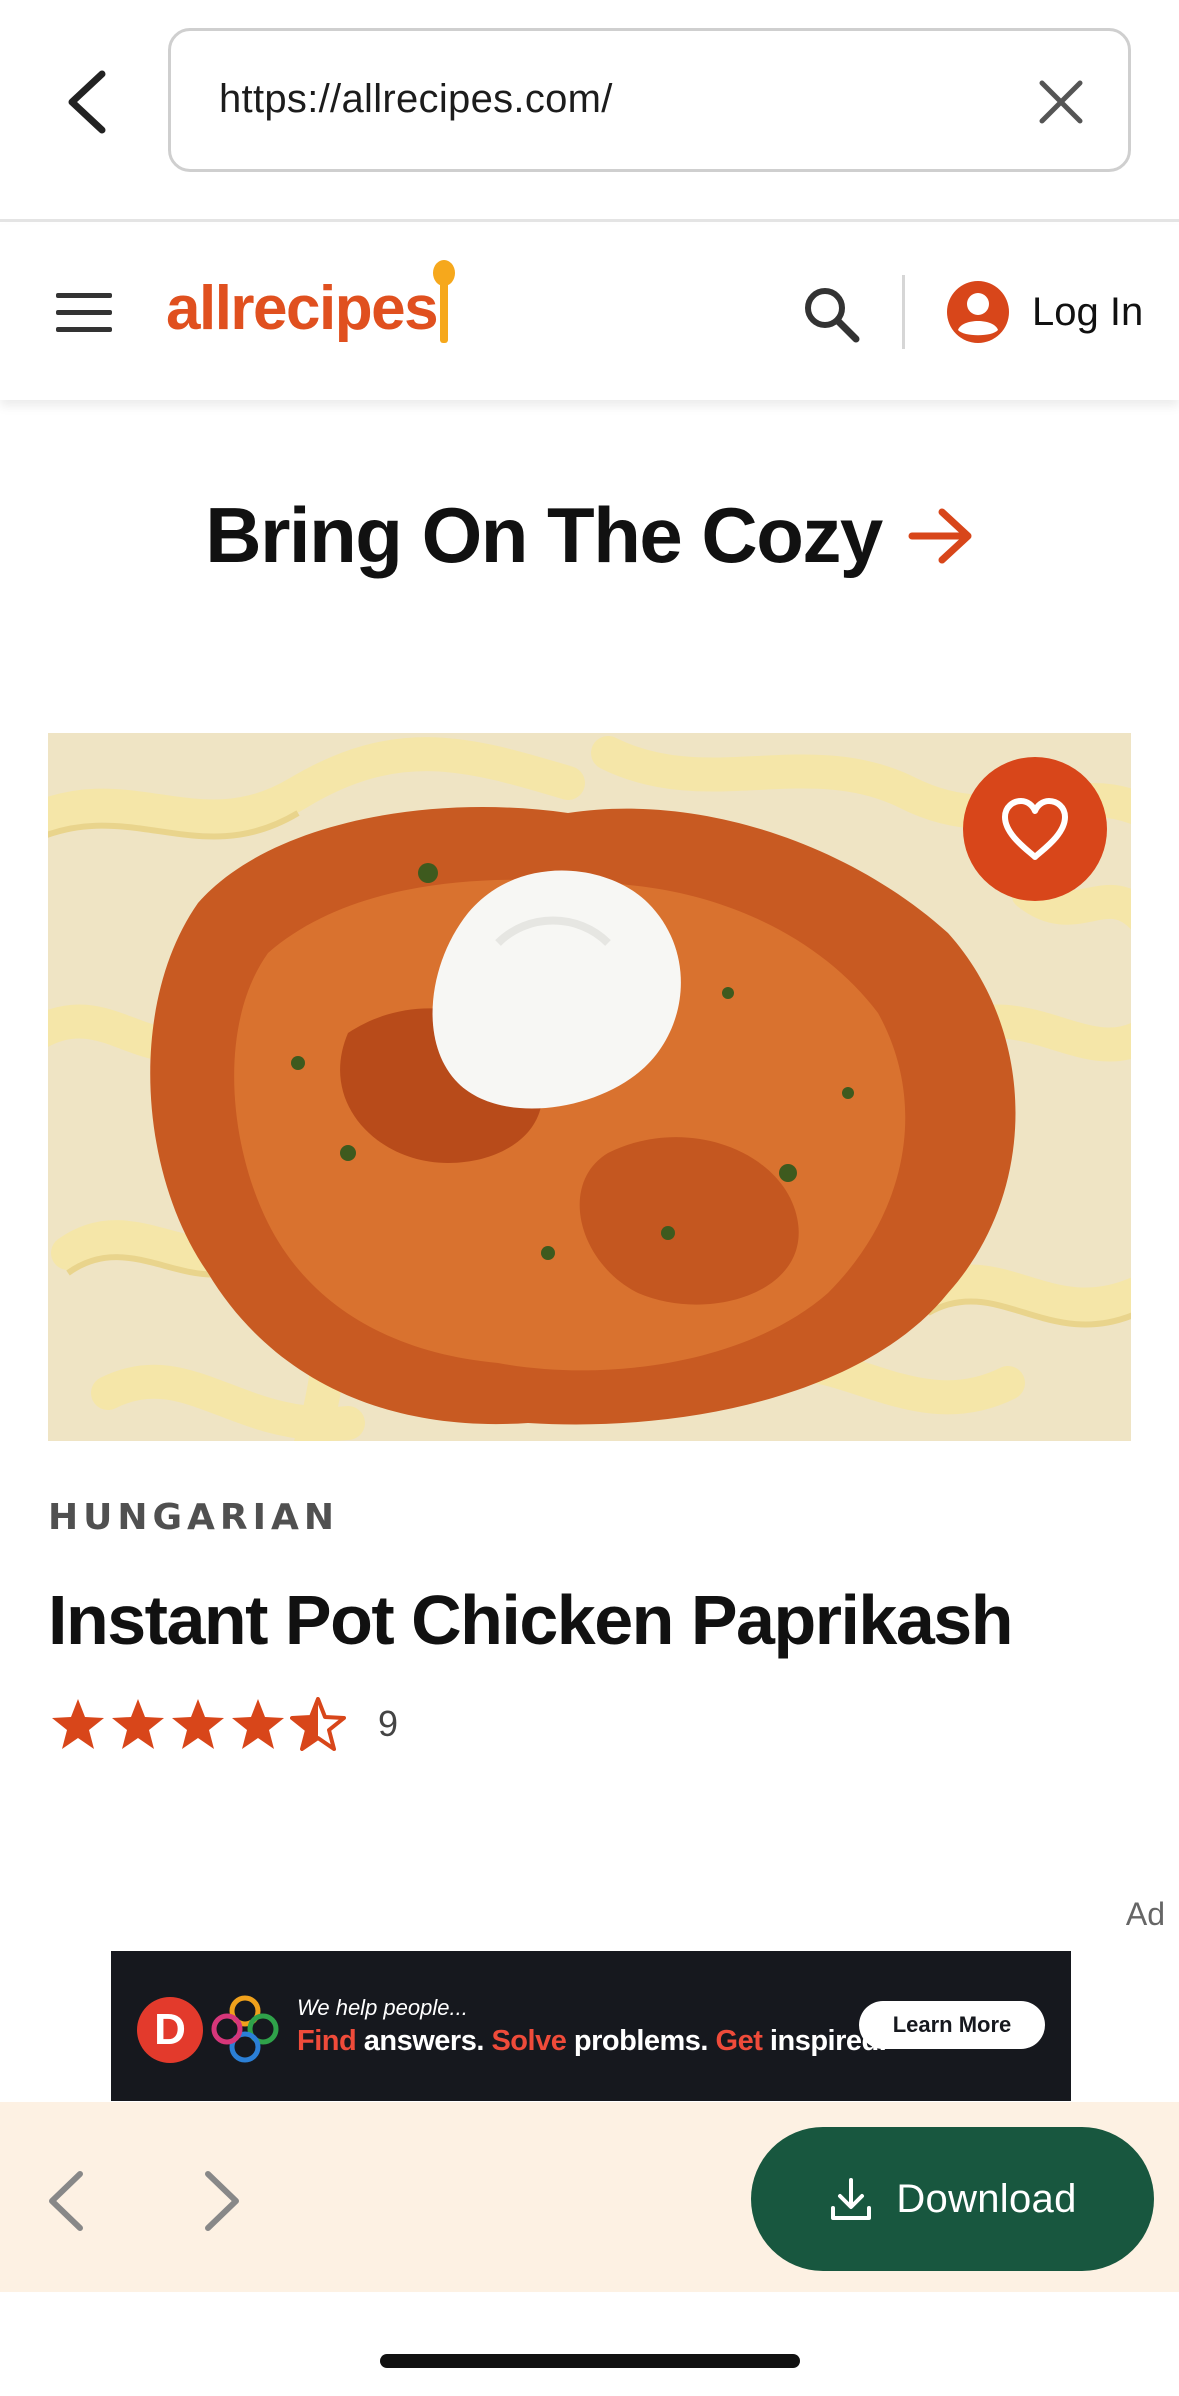  What do you see at coordinates (1088, 311) in the screenshot?
I see `login-label: Log In` at bounding box center [1088, 311].